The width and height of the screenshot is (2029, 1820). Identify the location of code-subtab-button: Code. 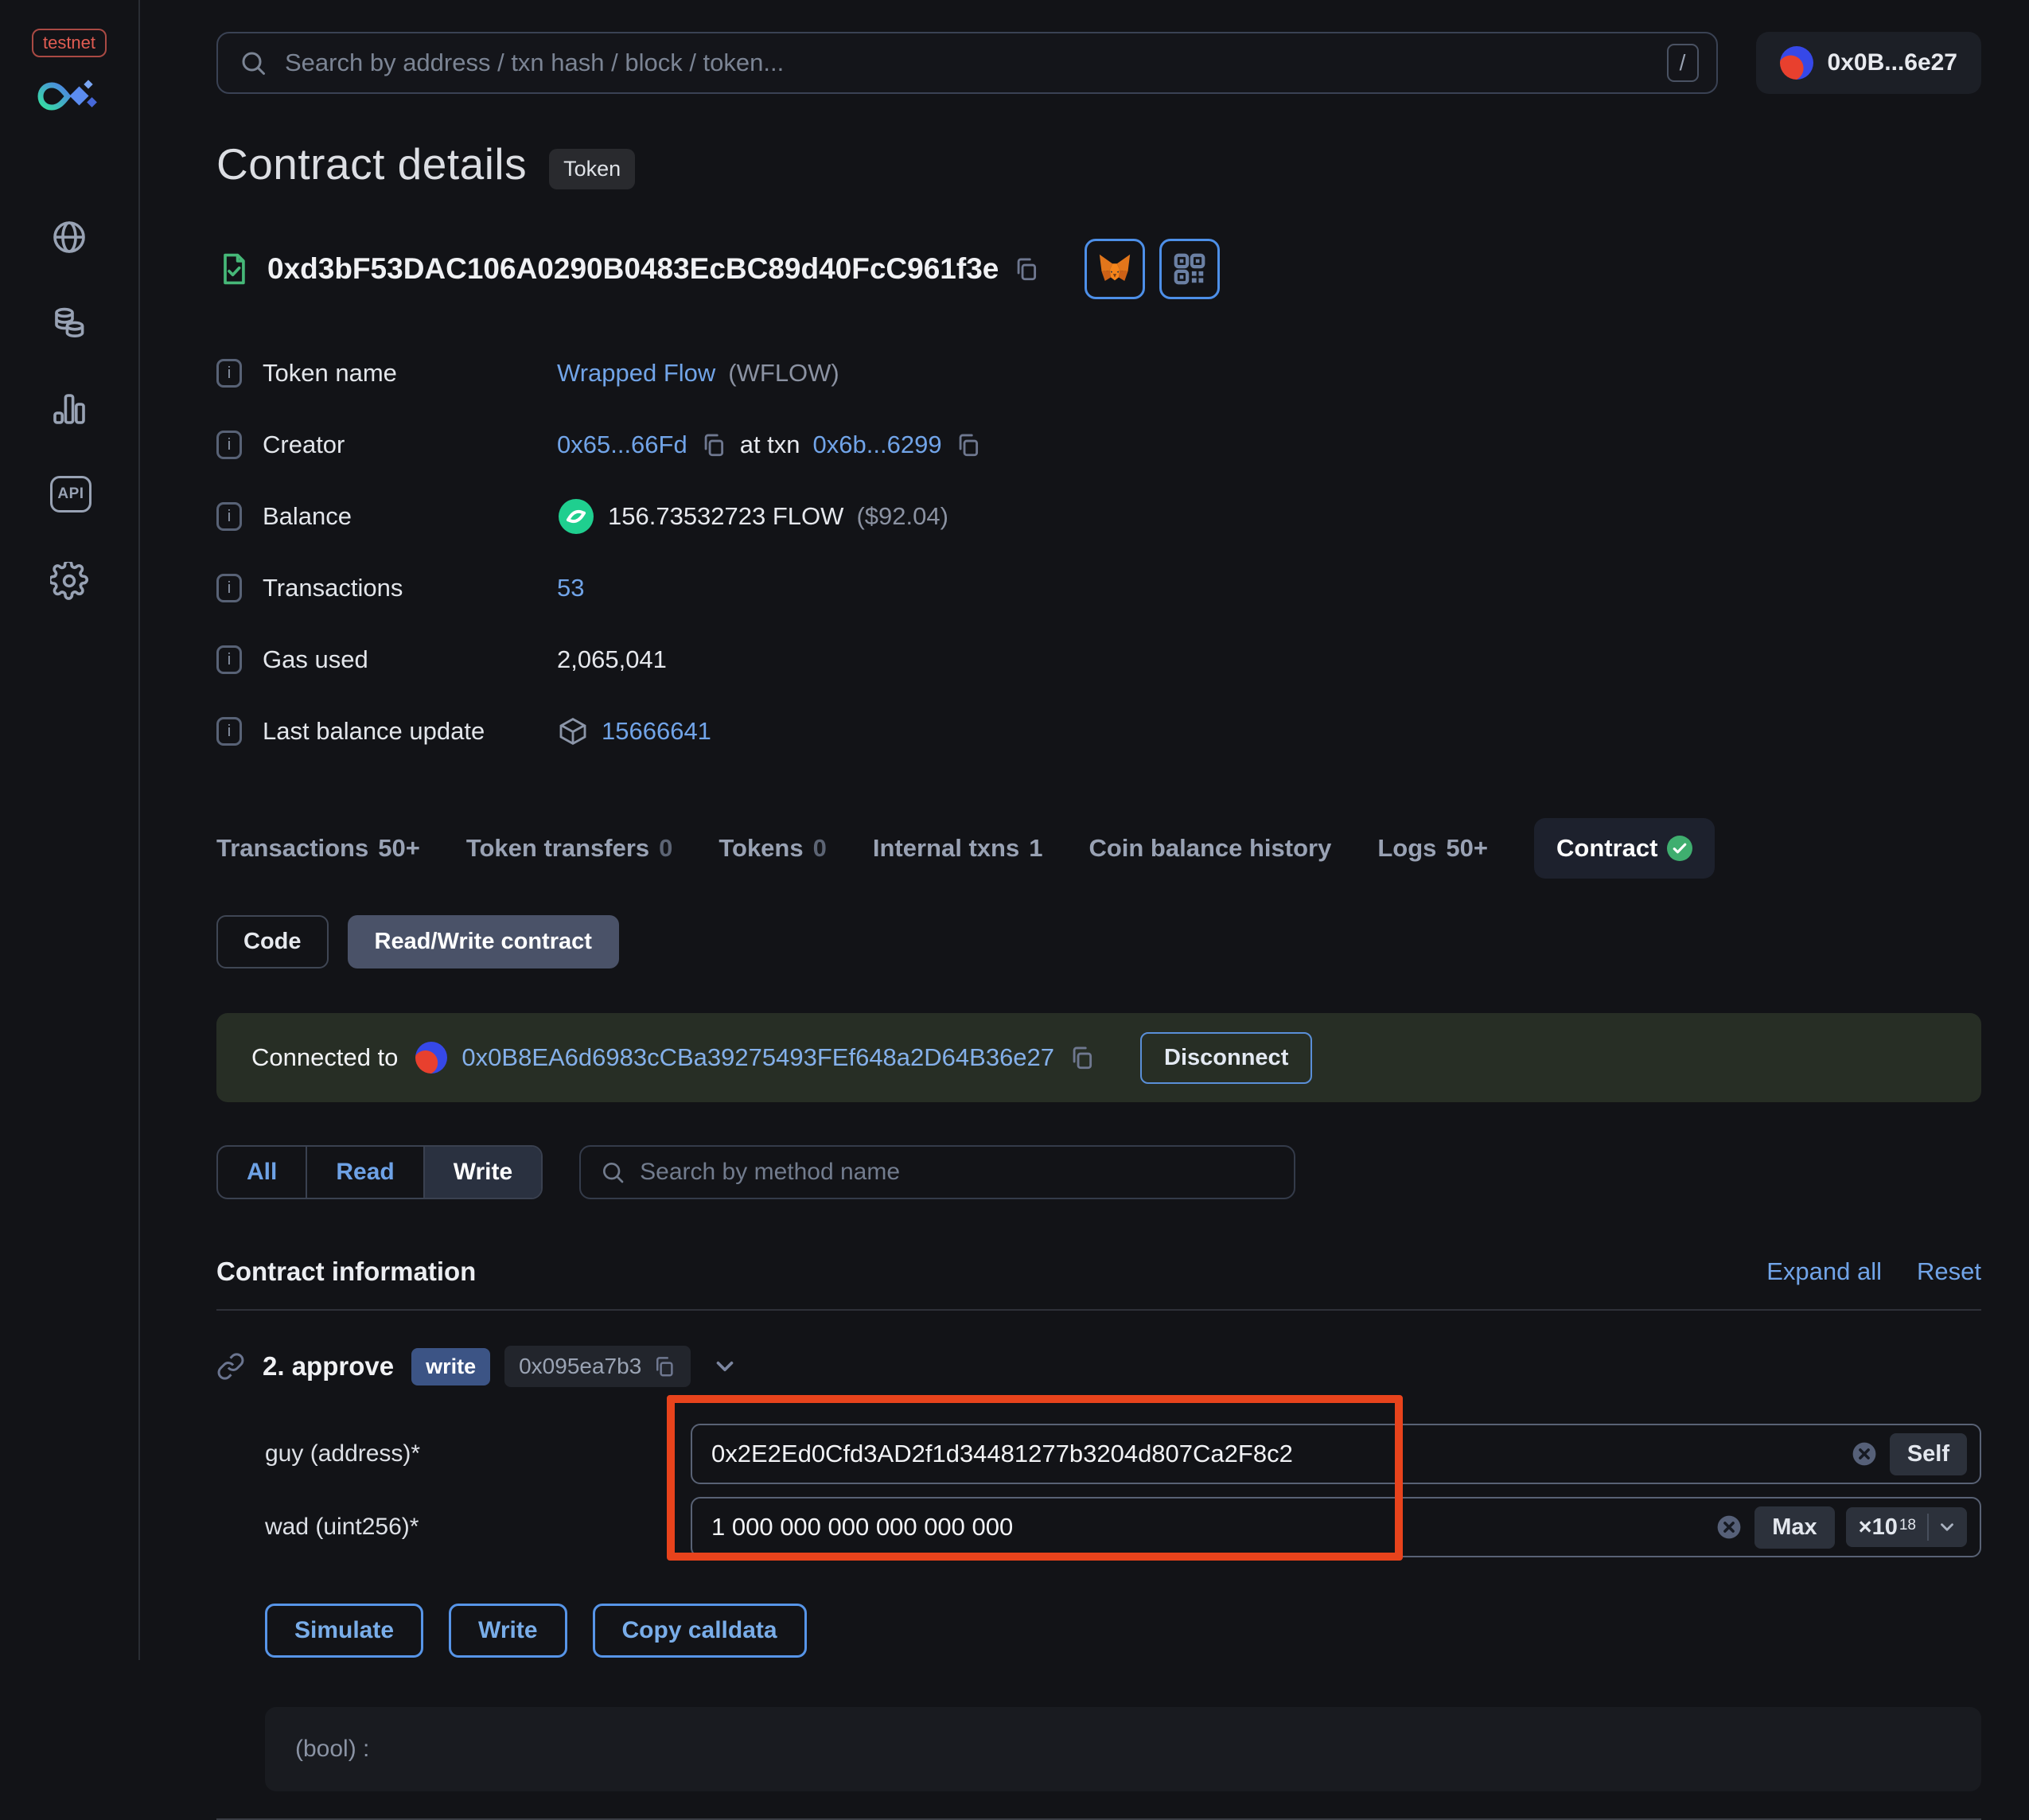
(272, 941).